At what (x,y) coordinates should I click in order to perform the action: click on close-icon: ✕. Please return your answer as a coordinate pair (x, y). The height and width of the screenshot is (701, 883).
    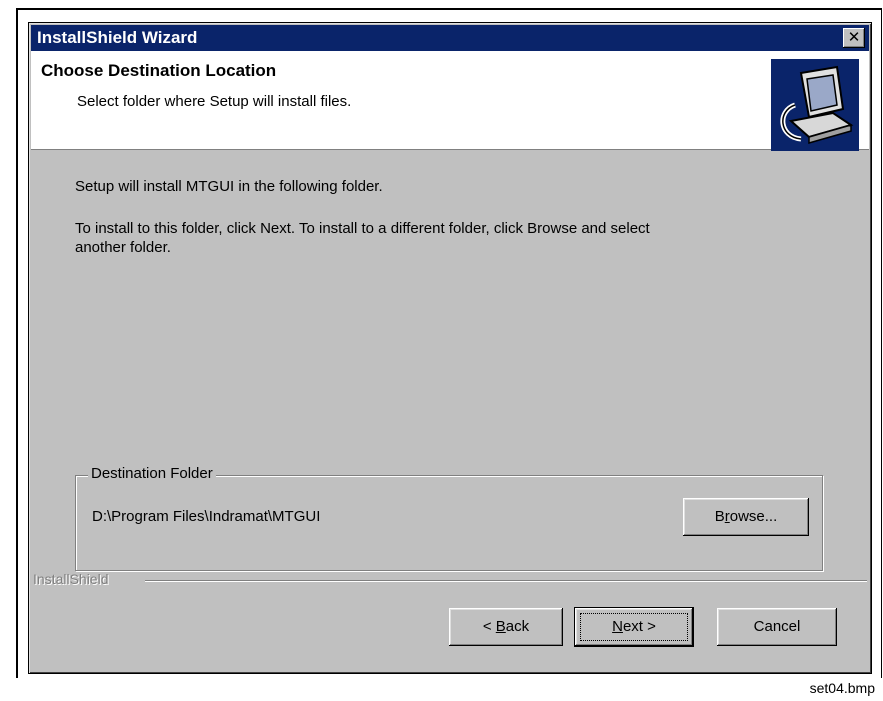
    Looking at the image, I should click on (854, 37).